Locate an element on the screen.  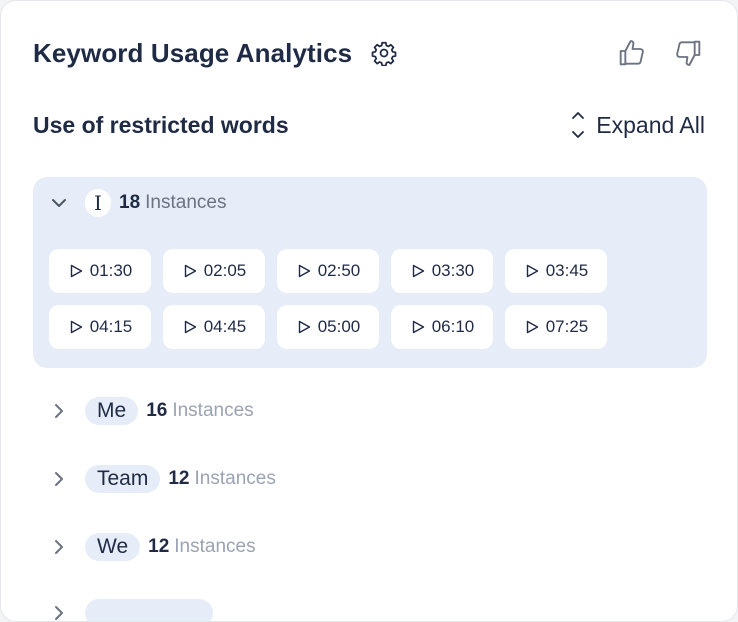
timestamp-label: 02:50 is located at coordinates (339, 270).